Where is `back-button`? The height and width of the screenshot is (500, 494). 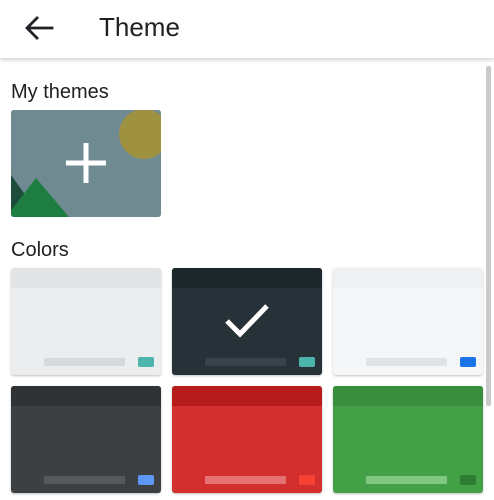 back-button is located at coordinates (39, 28).